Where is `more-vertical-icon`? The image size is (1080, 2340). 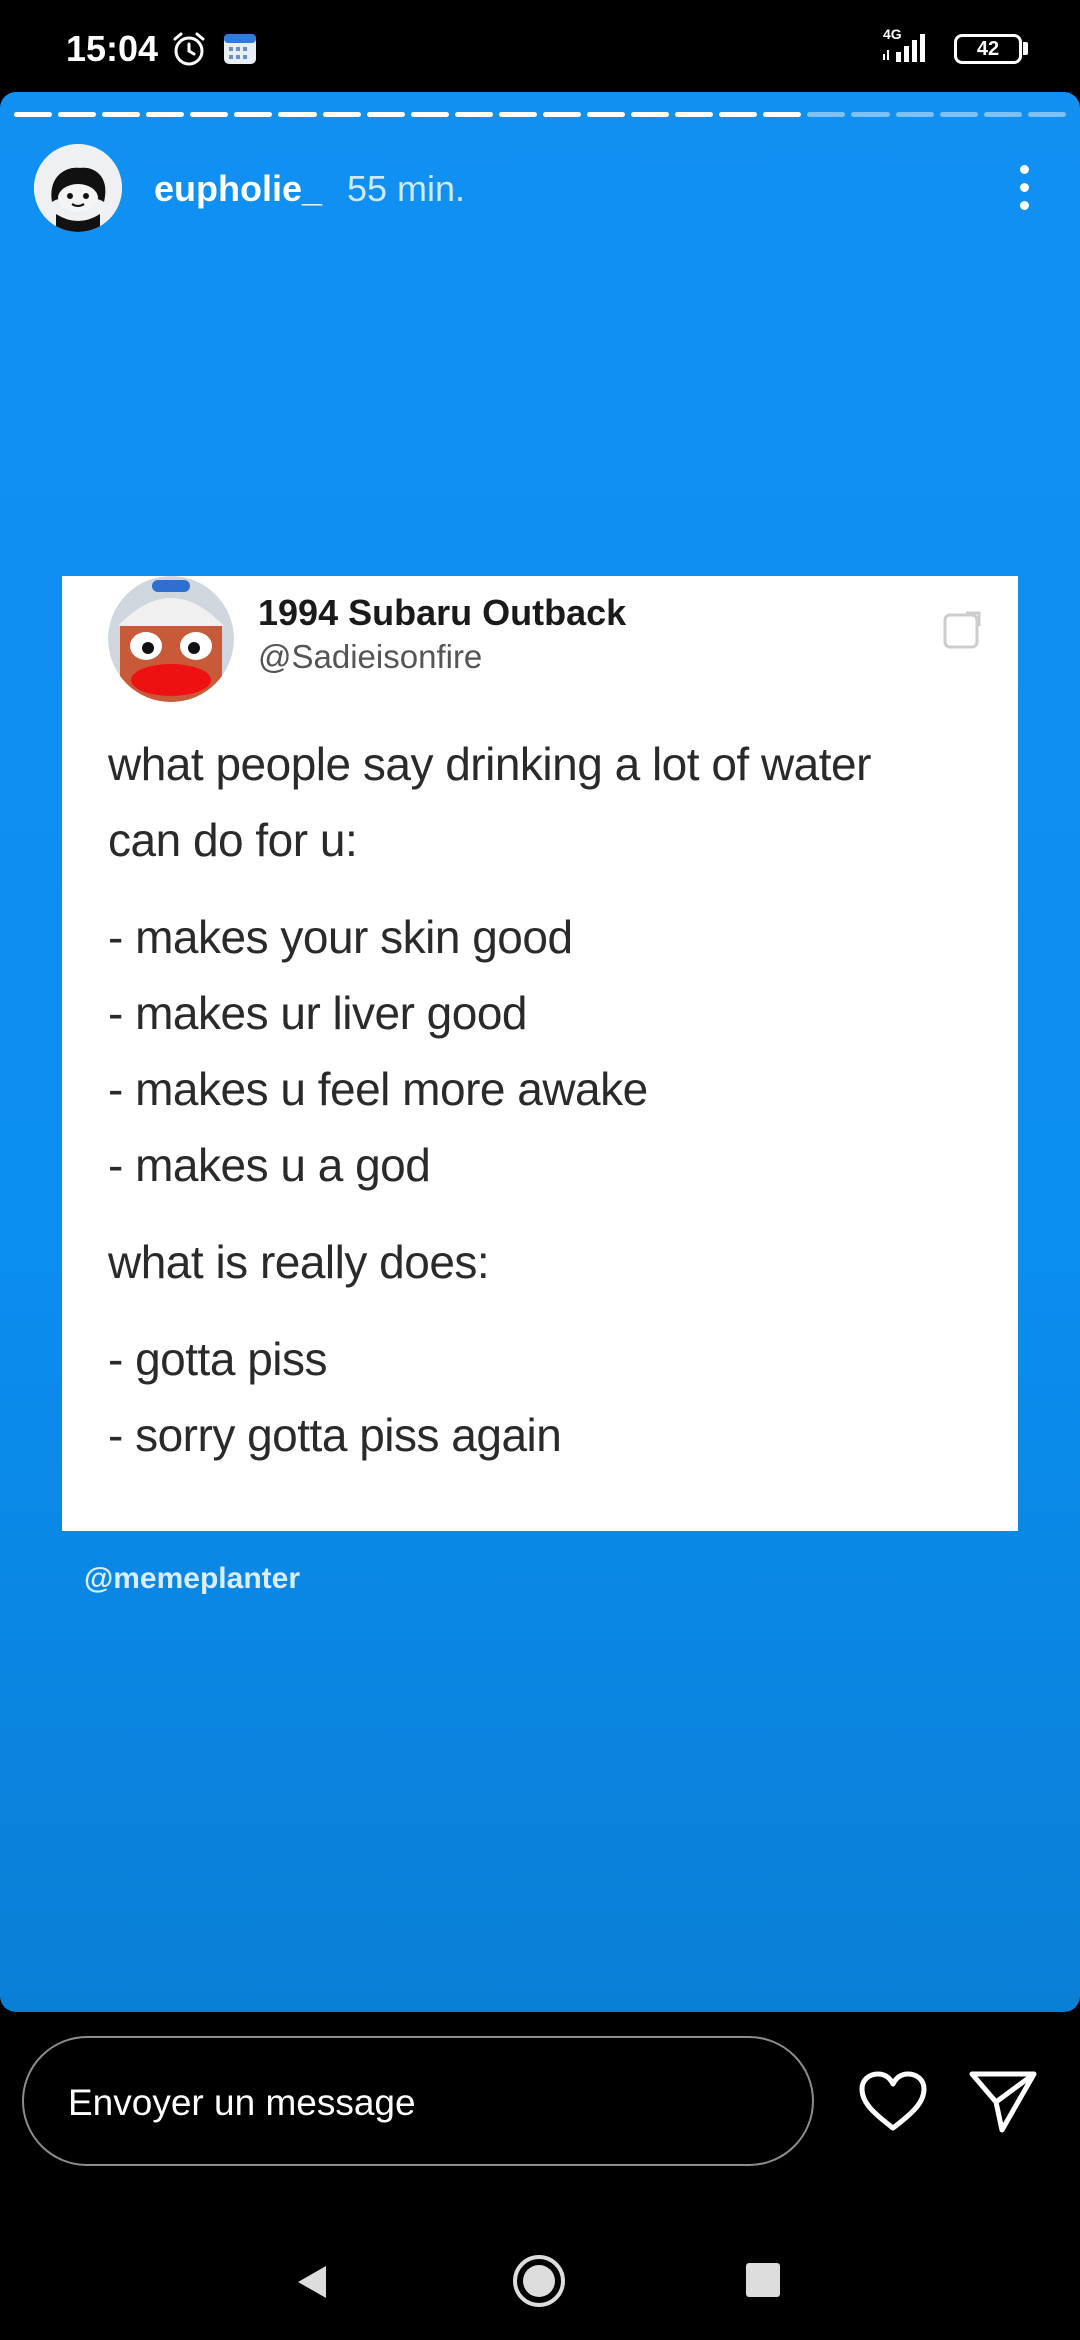
more-vertical-icon is located at coordinates (1024, 187).